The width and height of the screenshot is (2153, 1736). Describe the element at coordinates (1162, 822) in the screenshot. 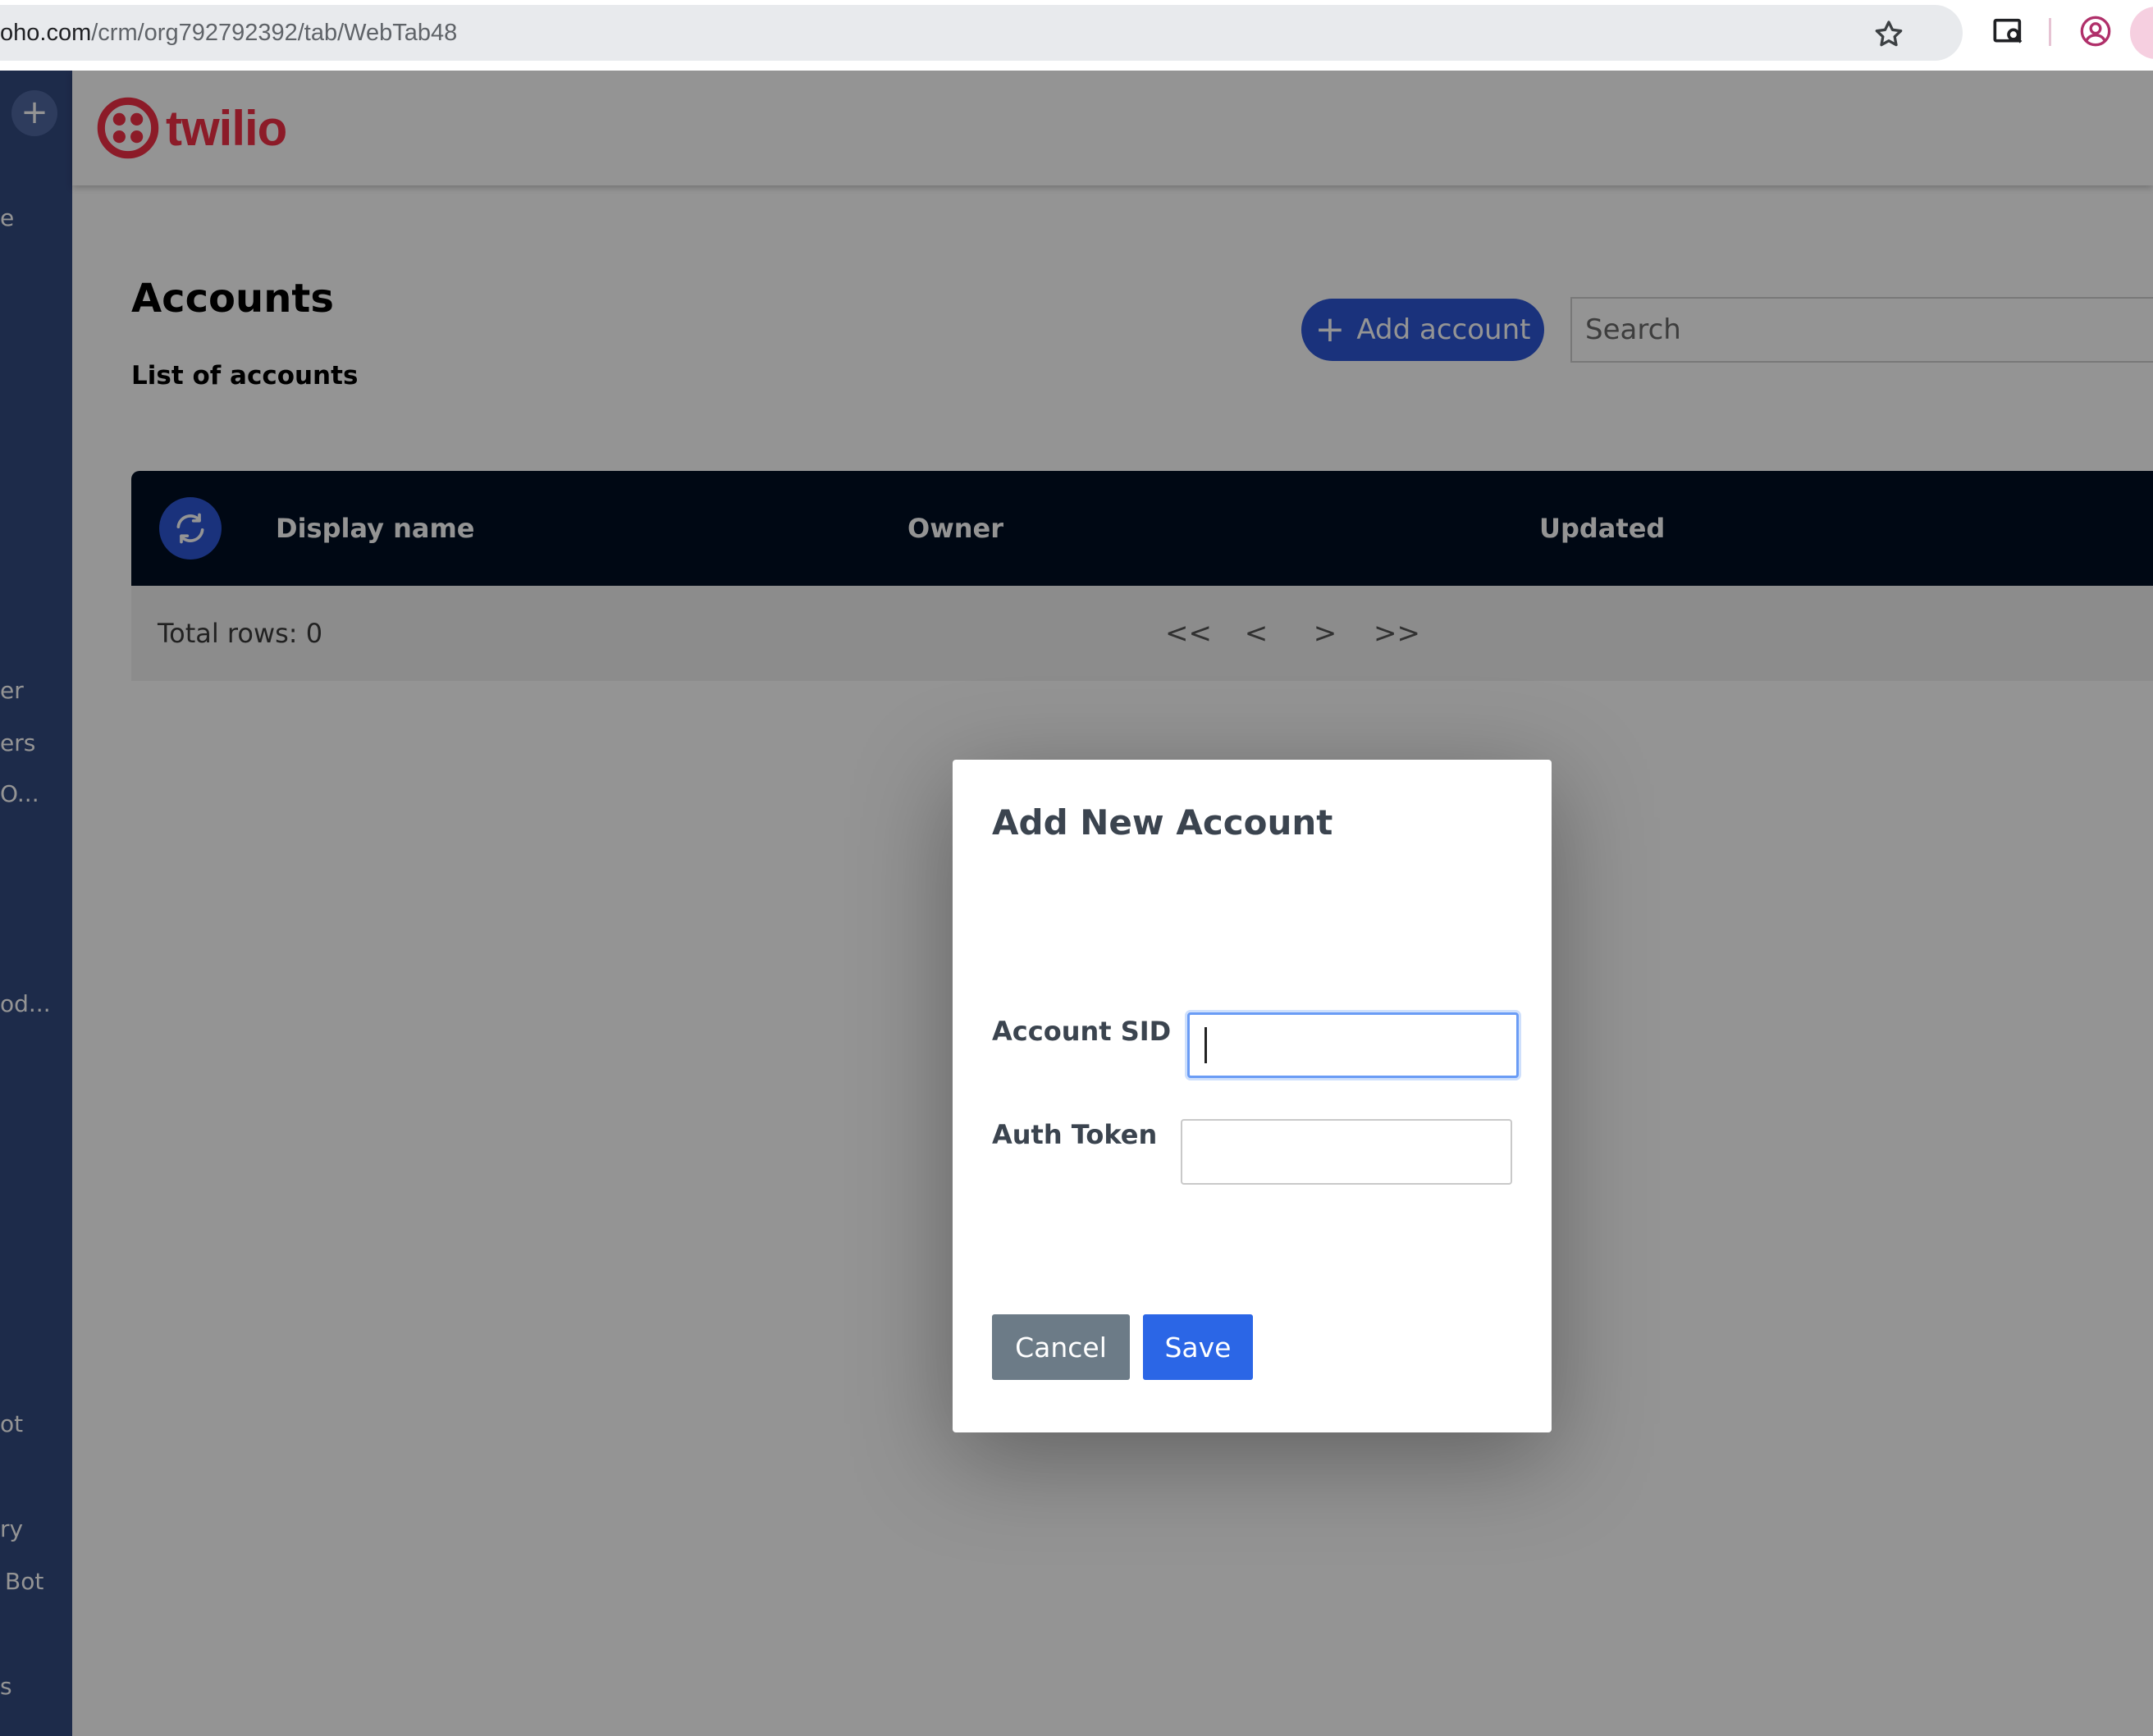

I see `dialog-title: Add New Account` at that location.